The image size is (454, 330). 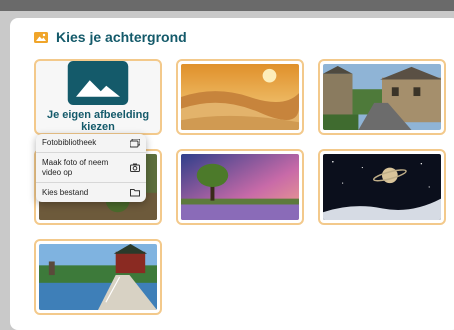 I want to click on background-night-saturn, so click(x=382, y=187).